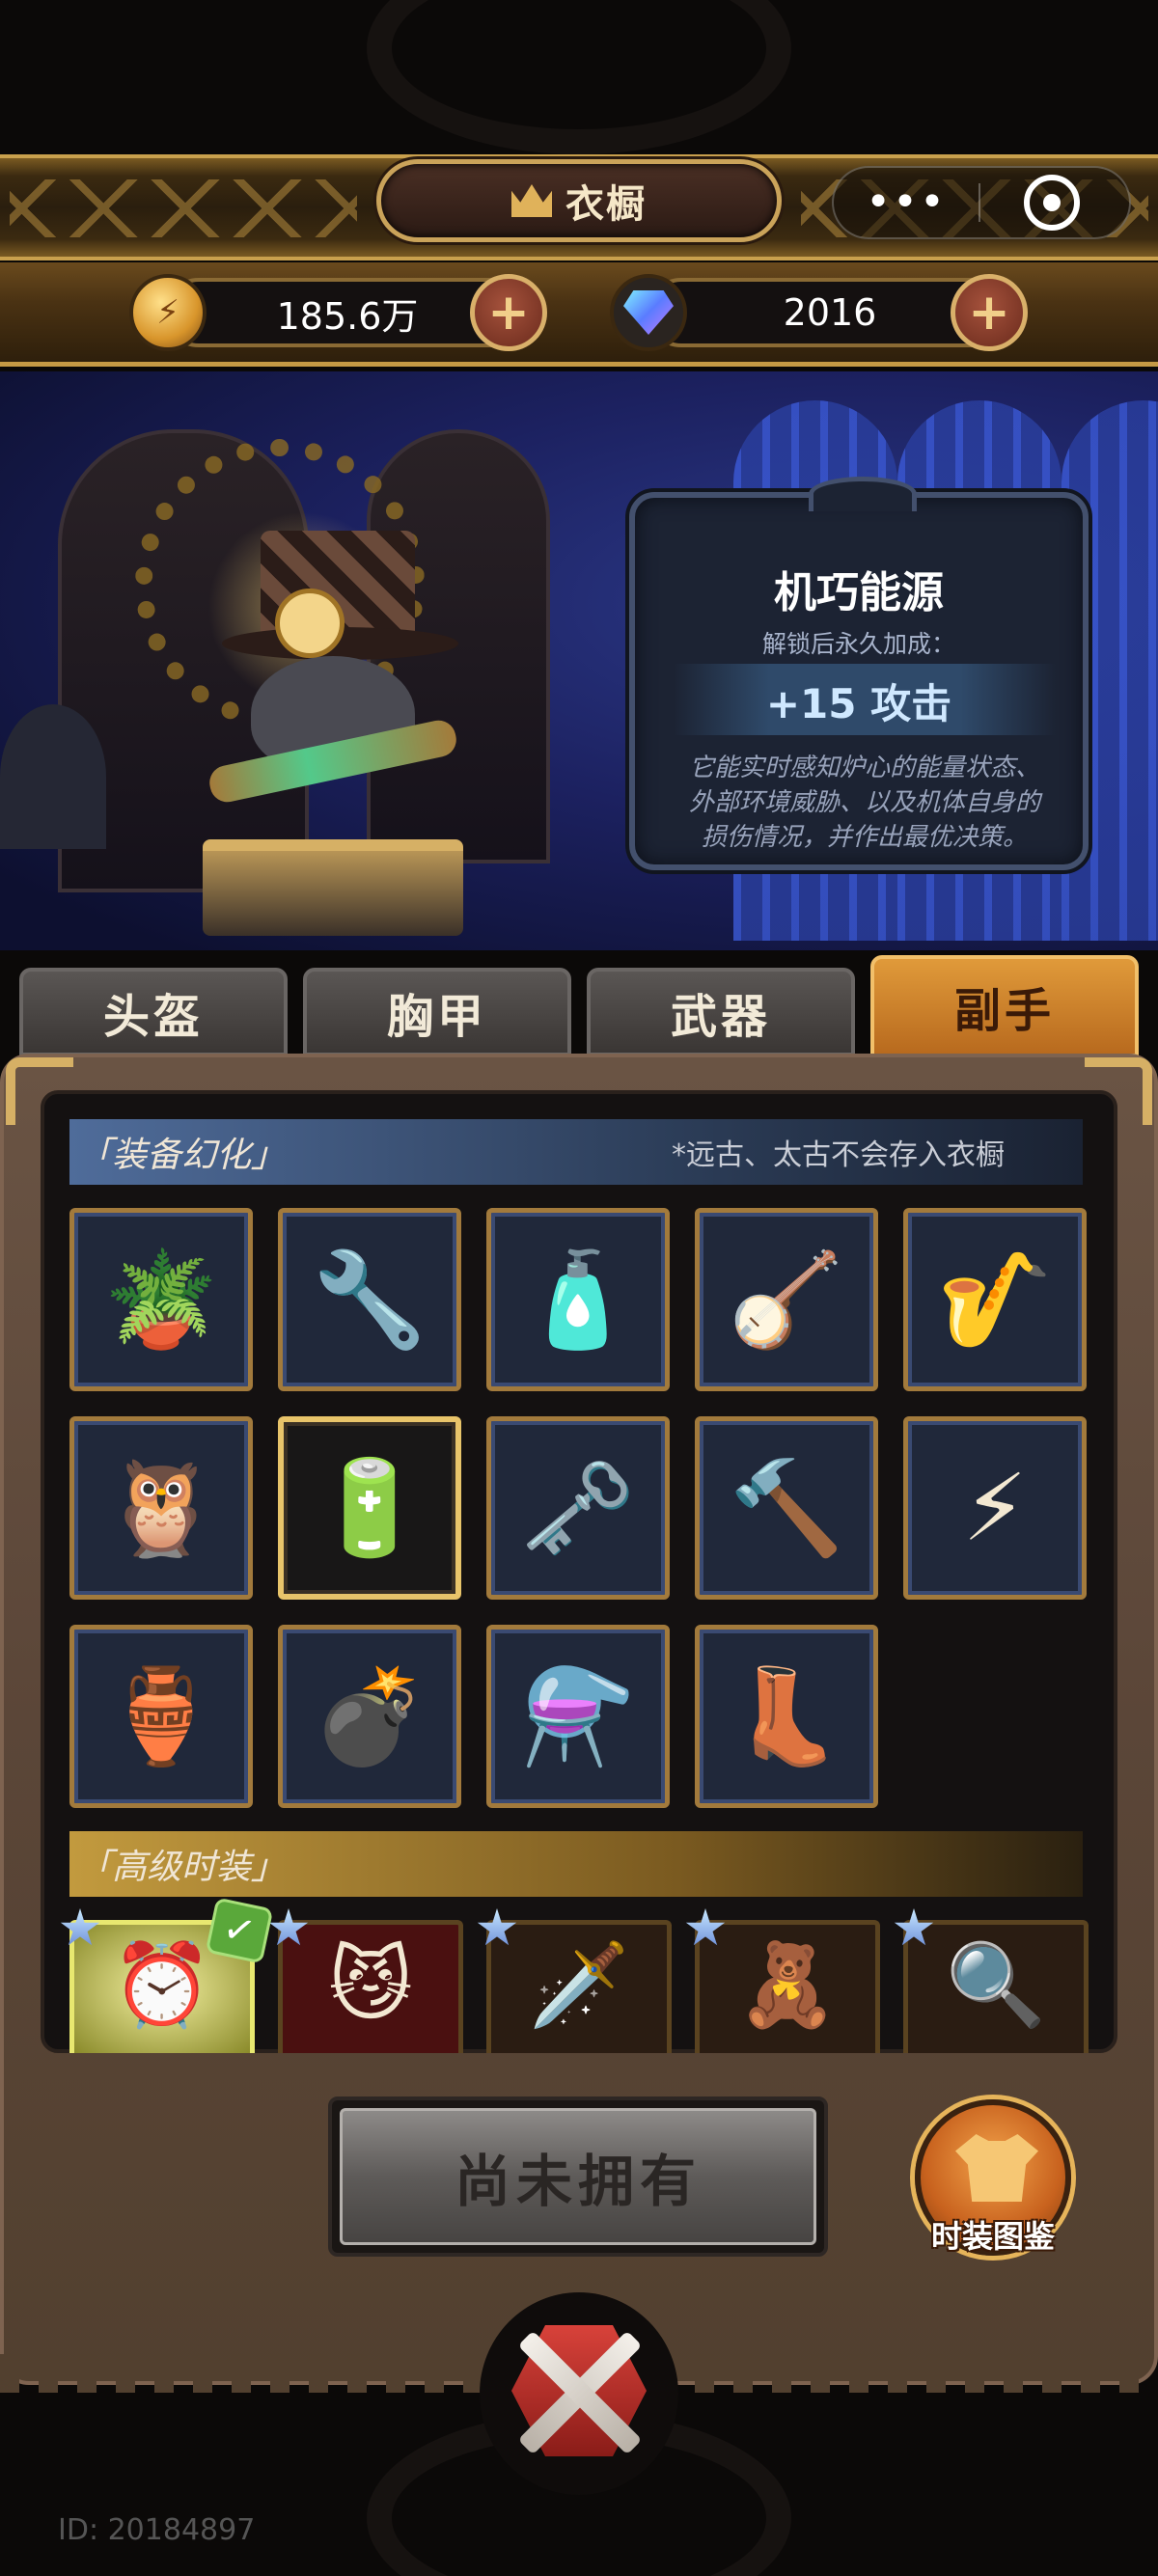 The height and width of the screenshot is (2576, 1158). What do you see at coordinates (606, 204) in the screenshot?
I see `page-title: 衣橱` at bounding box center [606, 204].